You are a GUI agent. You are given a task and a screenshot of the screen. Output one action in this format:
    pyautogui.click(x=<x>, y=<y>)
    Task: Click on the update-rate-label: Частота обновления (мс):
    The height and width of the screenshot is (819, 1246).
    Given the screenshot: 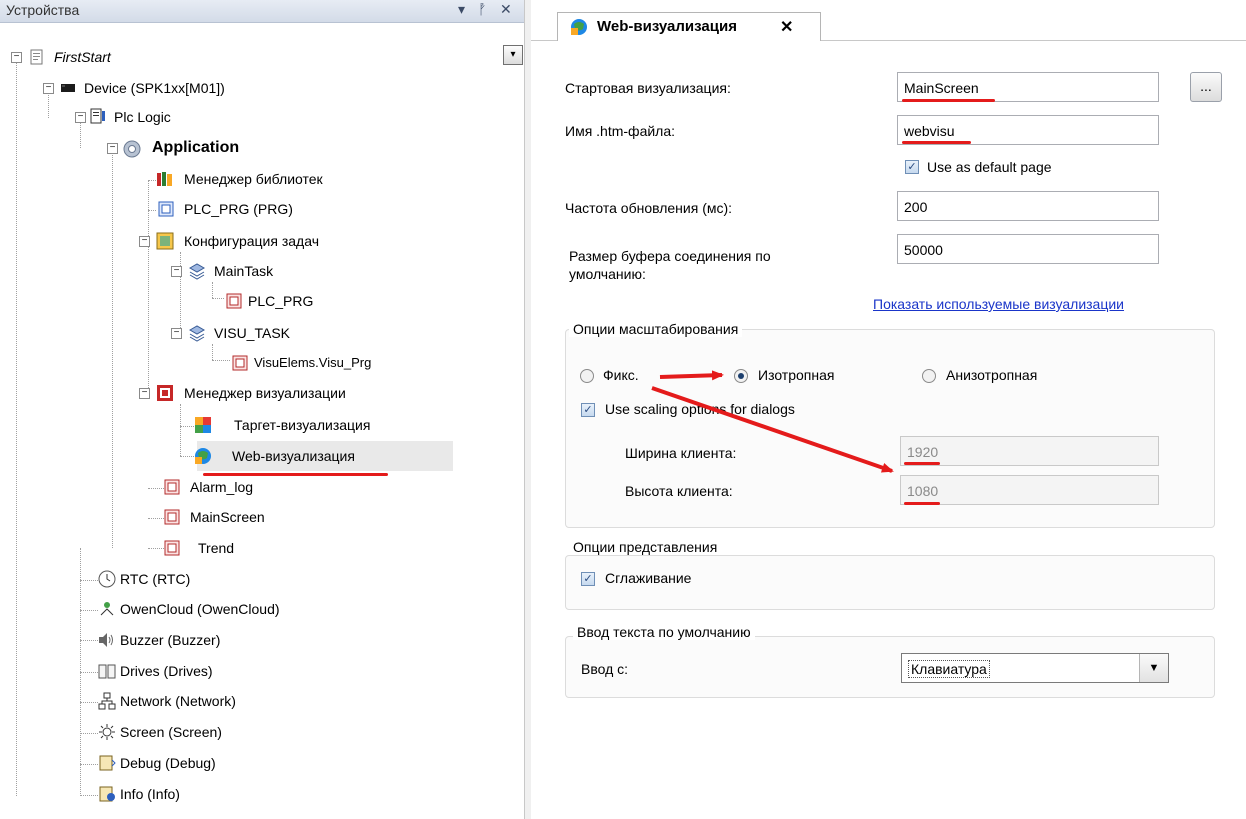 What is the action you would take?
    pyautogui.click(x=649, y=208)
    